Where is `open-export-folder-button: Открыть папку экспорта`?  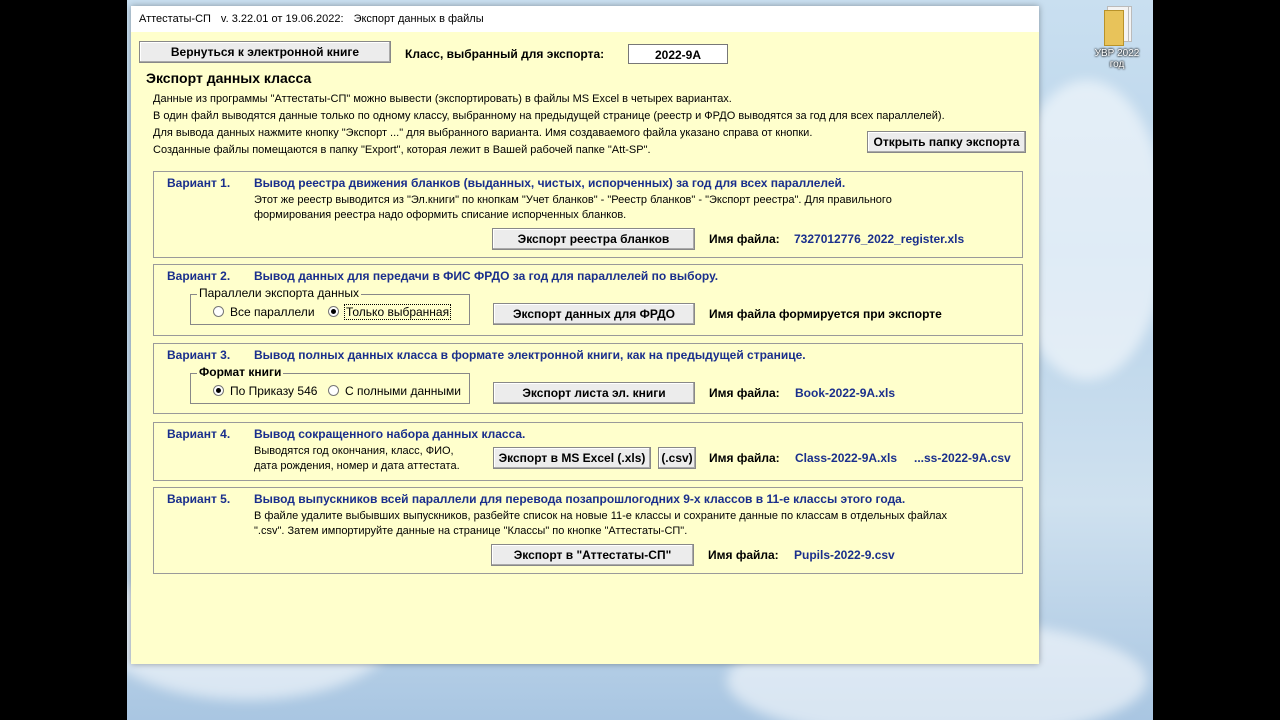
open-export-folder-button: Открыть папку экспорта is located at coordinates (946, 142).